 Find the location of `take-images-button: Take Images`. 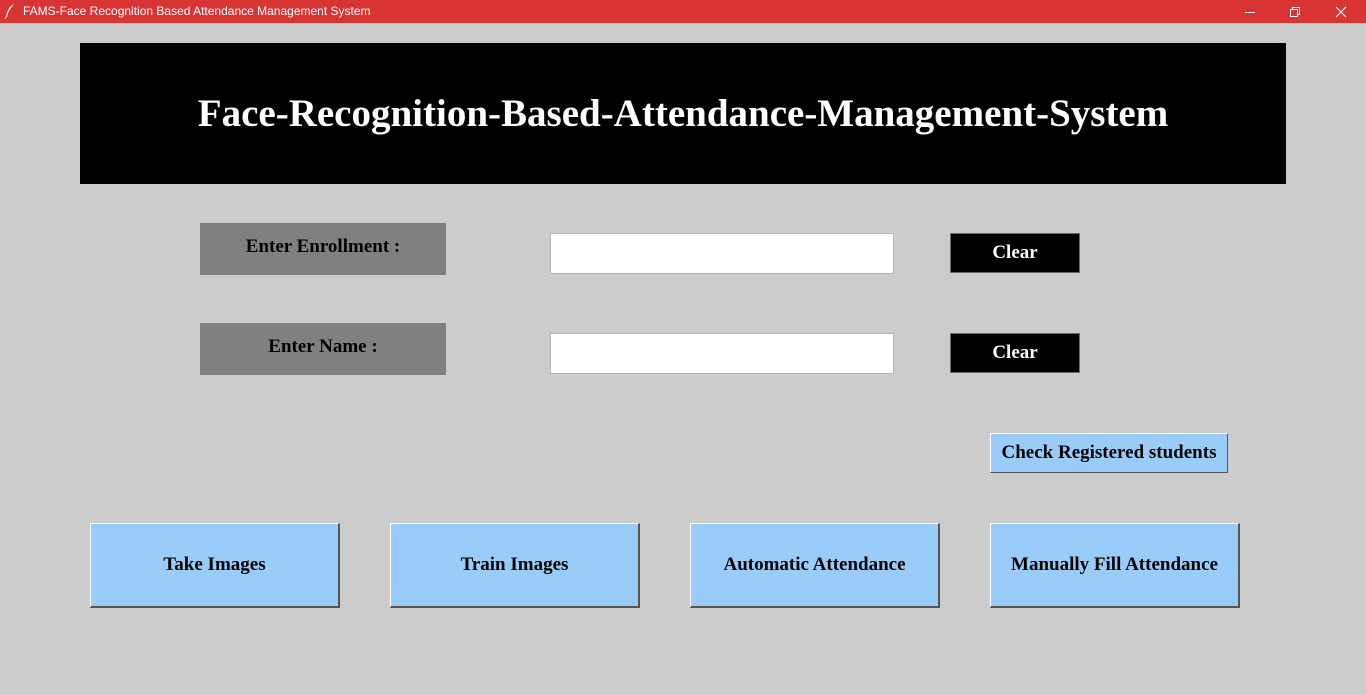

take-images-button: Take Images is located at coordinates (215, 565).